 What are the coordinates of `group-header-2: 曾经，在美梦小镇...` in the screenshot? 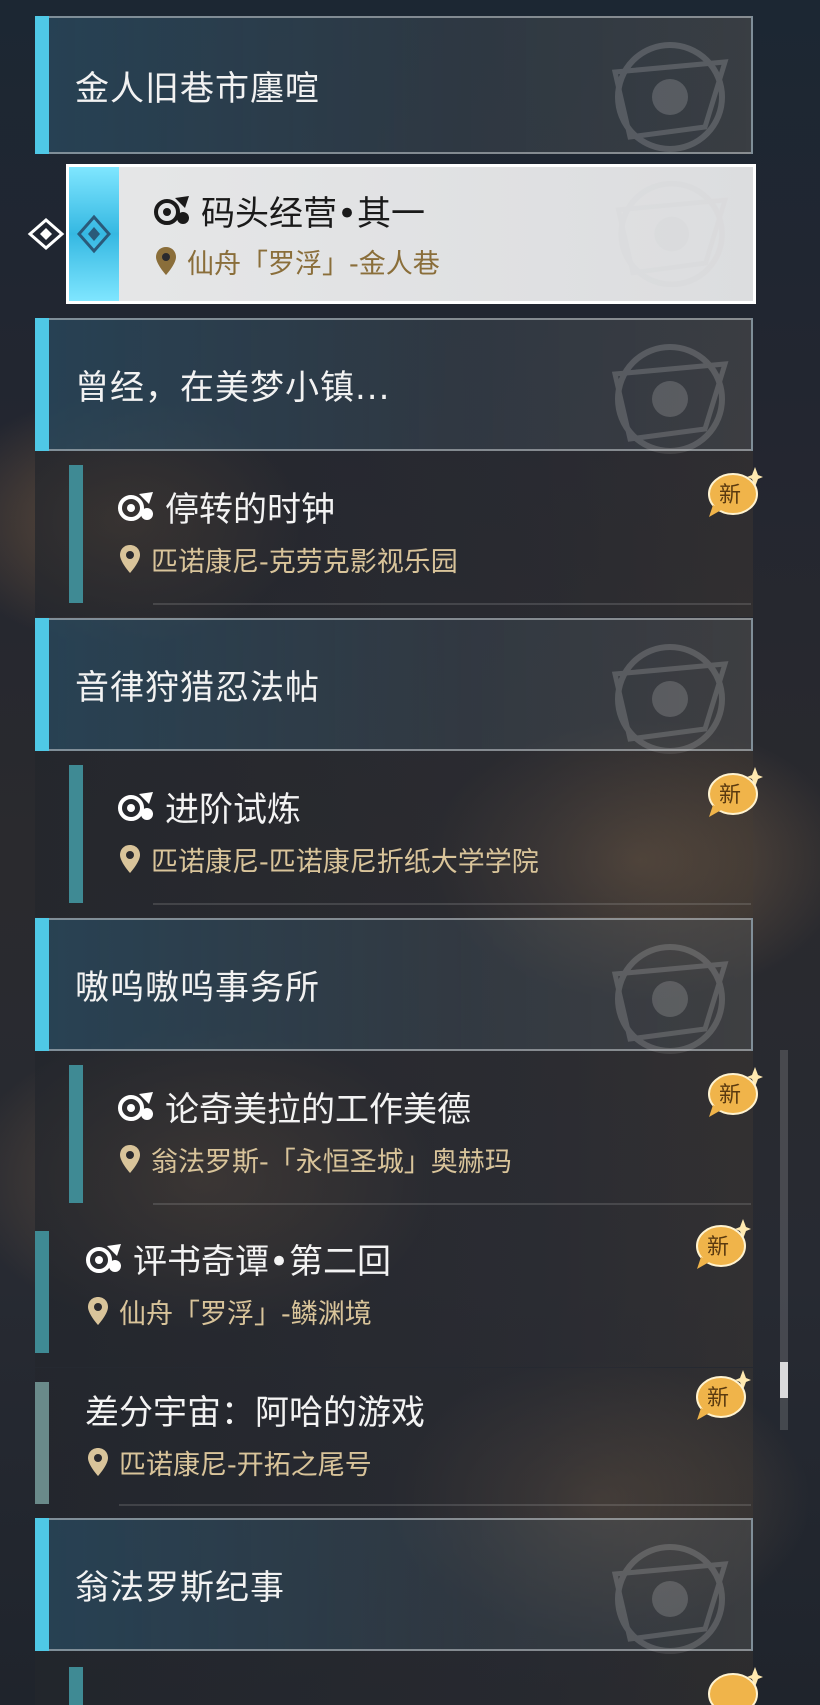 It's located at (394, 384).